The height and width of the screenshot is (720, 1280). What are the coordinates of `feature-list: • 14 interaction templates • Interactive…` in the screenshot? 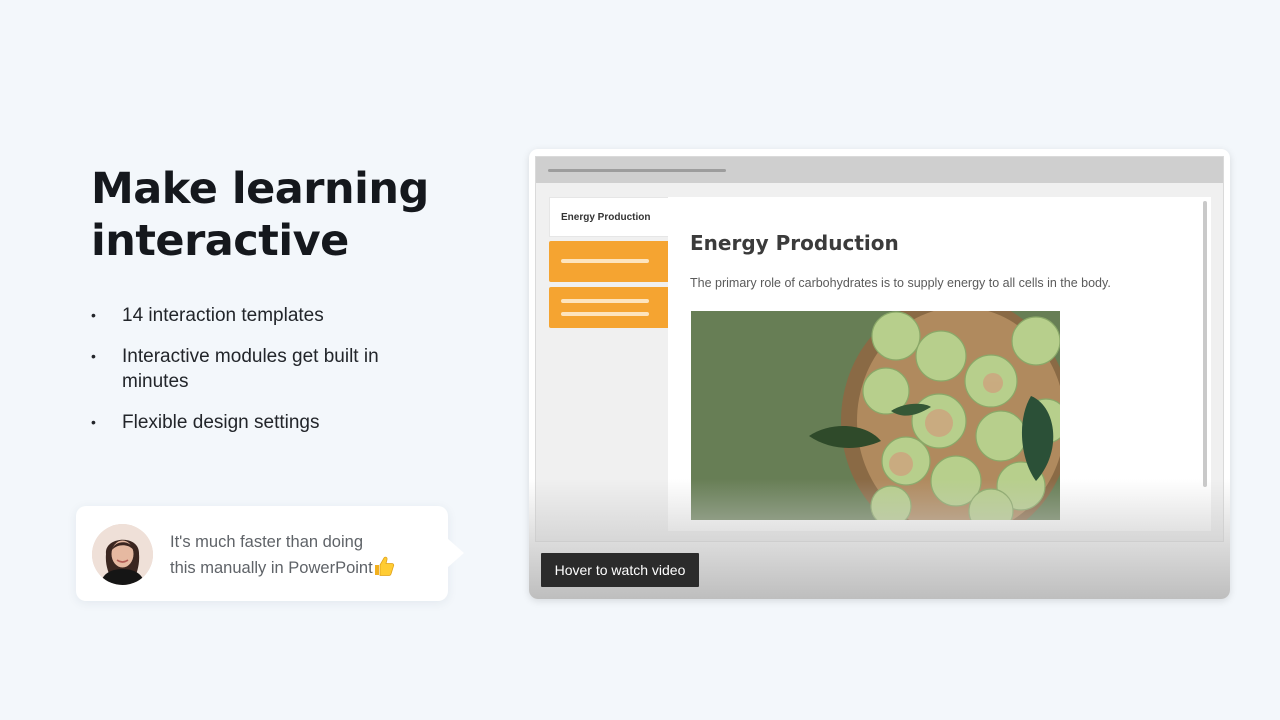 It's located at (251, 377).